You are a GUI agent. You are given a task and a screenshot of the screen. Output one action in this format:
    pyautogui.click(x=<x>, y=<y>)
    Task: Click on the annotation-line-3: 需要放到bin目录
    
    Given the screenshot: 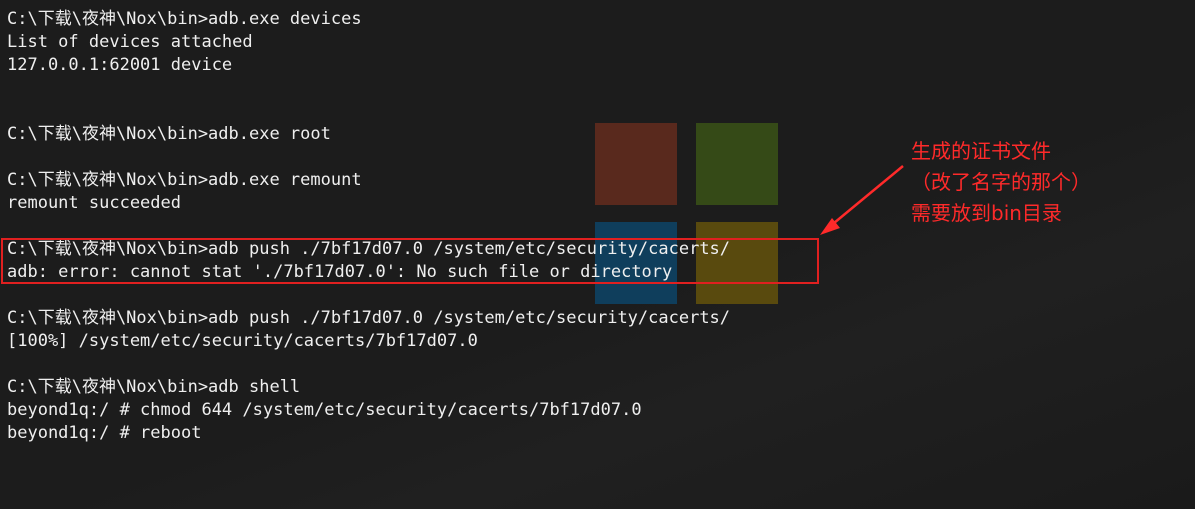 What is the action you would take?
    pyautogui.click(x=986, y=213)
    